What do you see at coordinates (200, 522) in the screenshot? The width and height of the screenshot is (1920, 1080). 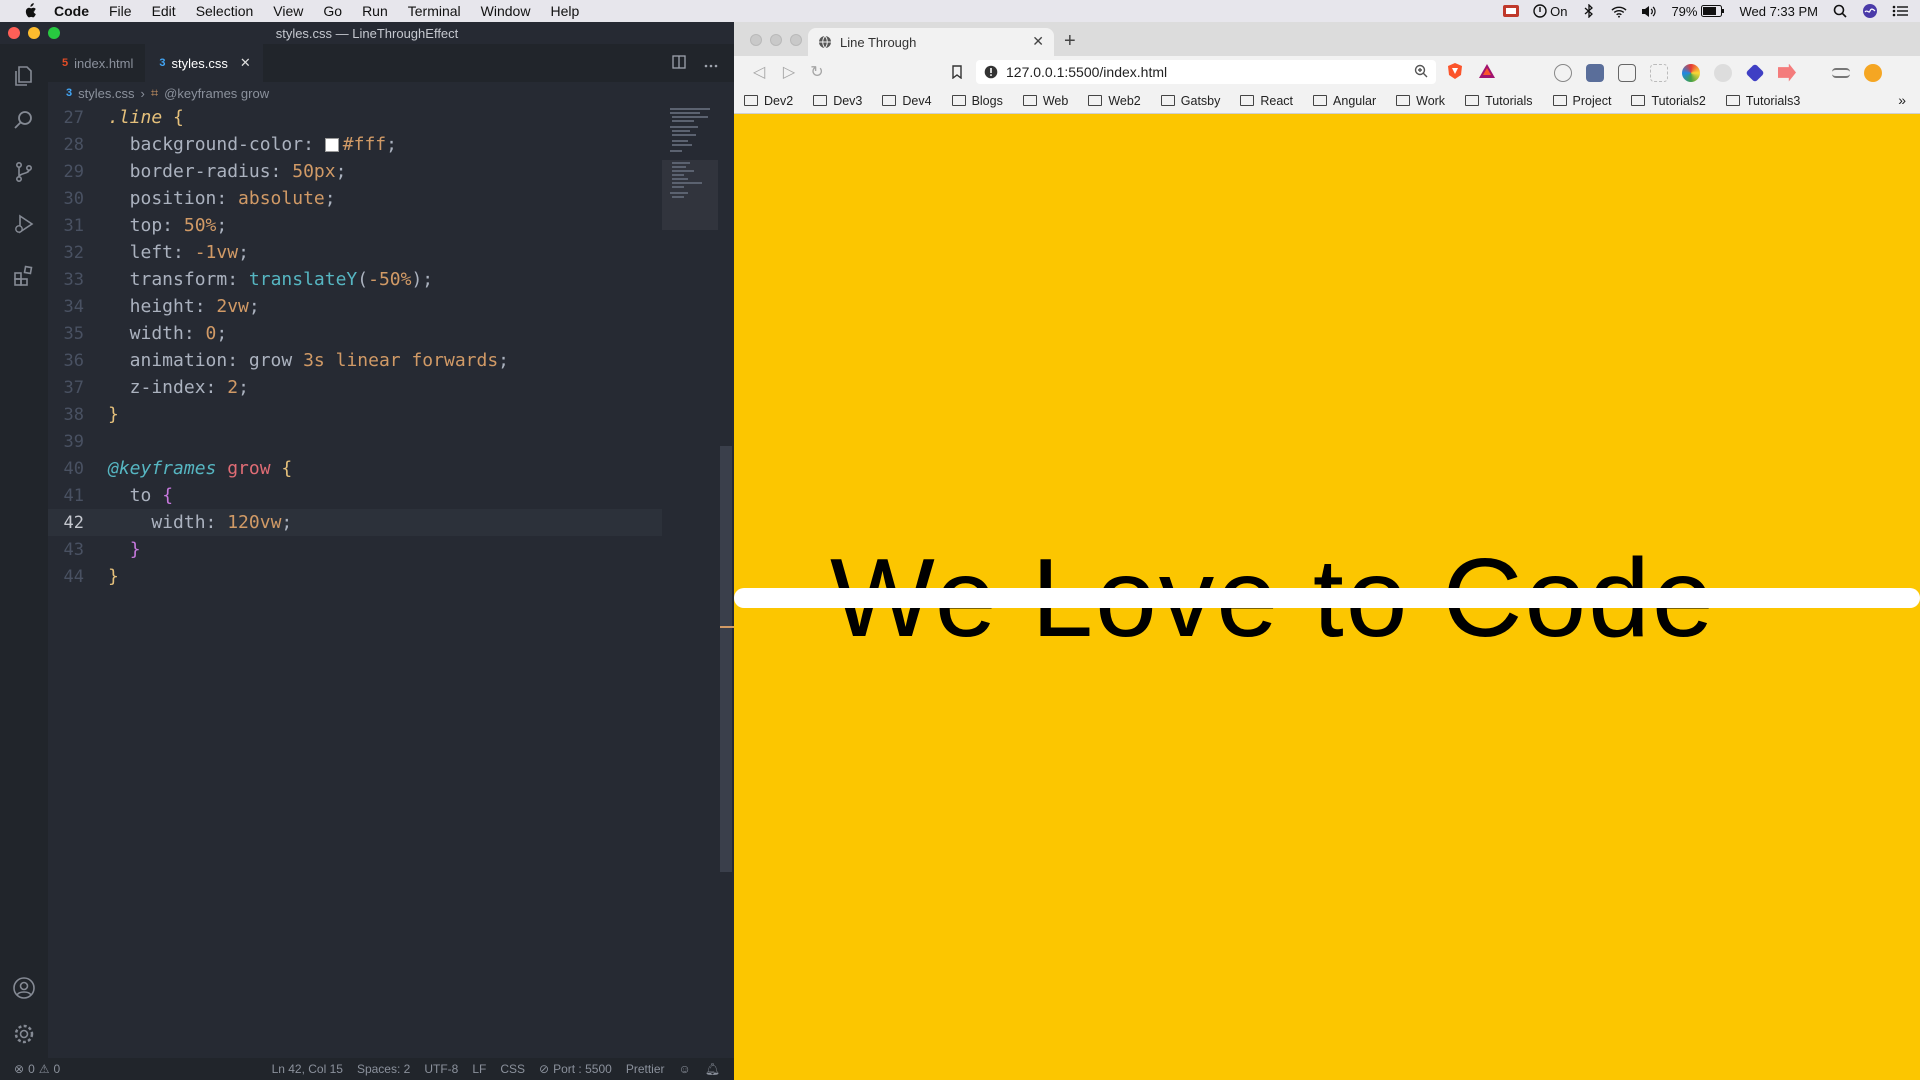 I see `code-text: width: 120vw;` at bounding box center [200, 522].